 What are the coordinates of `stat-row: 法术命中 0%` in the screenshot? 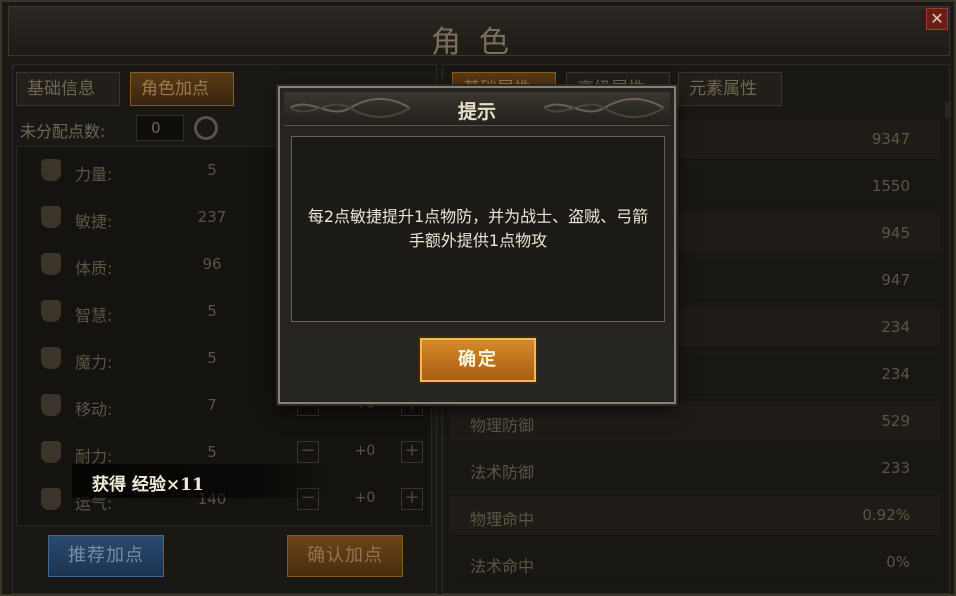 It's located at (695, 563).